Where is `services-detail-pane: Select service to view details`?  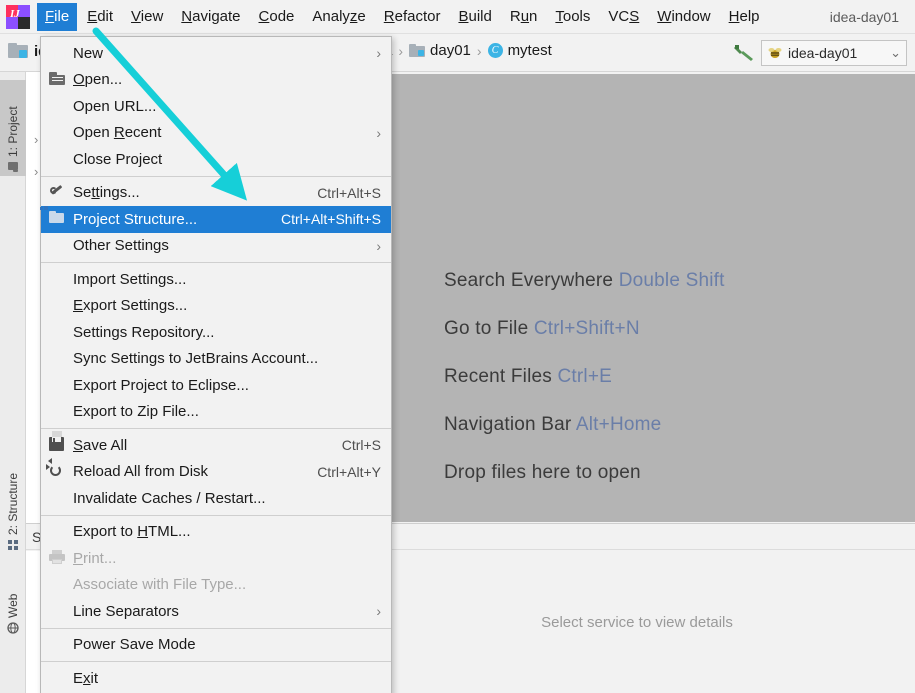 services-detail-pane: Select service to view details is located at coordinates (637, 622).